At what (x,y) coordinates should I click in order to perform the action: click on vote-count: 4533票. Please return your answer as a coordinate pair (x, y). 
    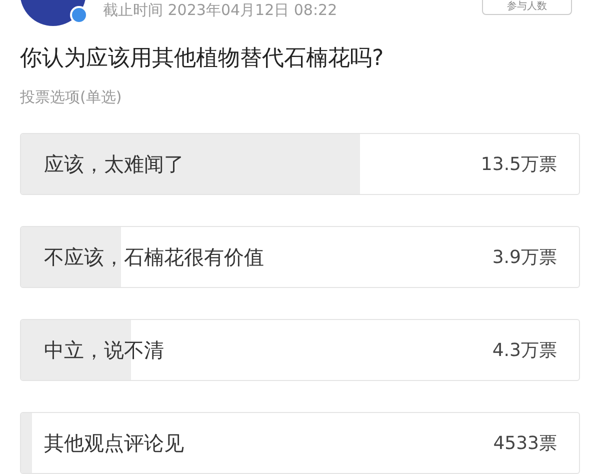
    Looking at the image, I should click on (525, 444).